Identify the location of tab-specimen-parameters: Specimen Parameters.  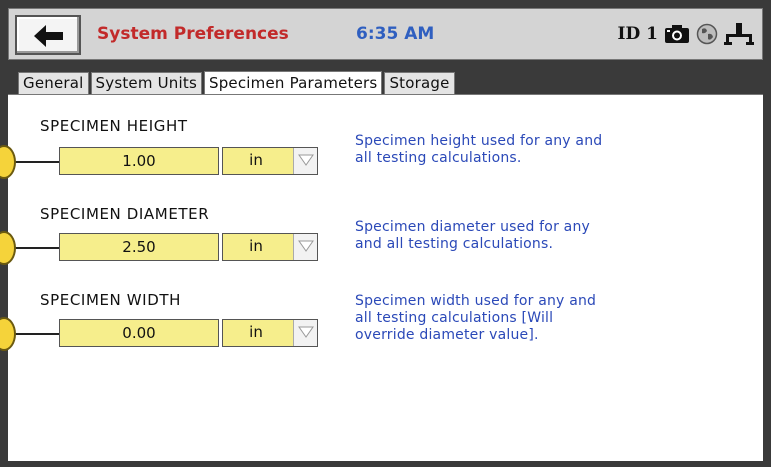
(293, 83).